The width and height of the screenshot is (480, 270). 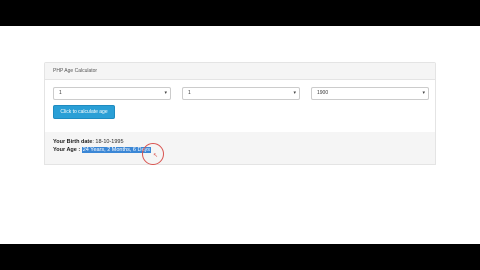 What do you see at coordinates (109, 142) in the screenshot?
I see `birth-date-value: 18-10-1995` at bounding box center [109, 142].